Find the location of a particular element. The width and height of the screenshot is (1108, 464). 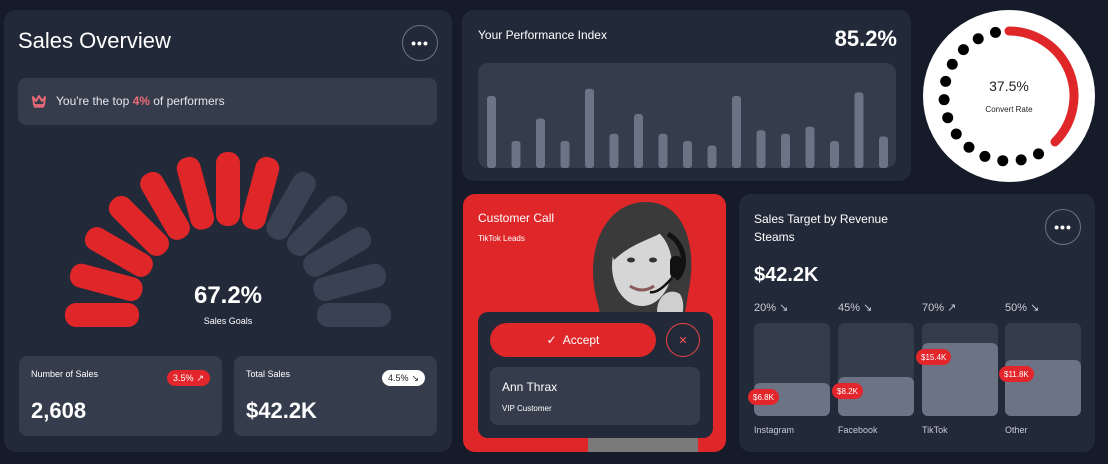

accept-call-button: ✓ Accept is located at coordinates (573, 340).